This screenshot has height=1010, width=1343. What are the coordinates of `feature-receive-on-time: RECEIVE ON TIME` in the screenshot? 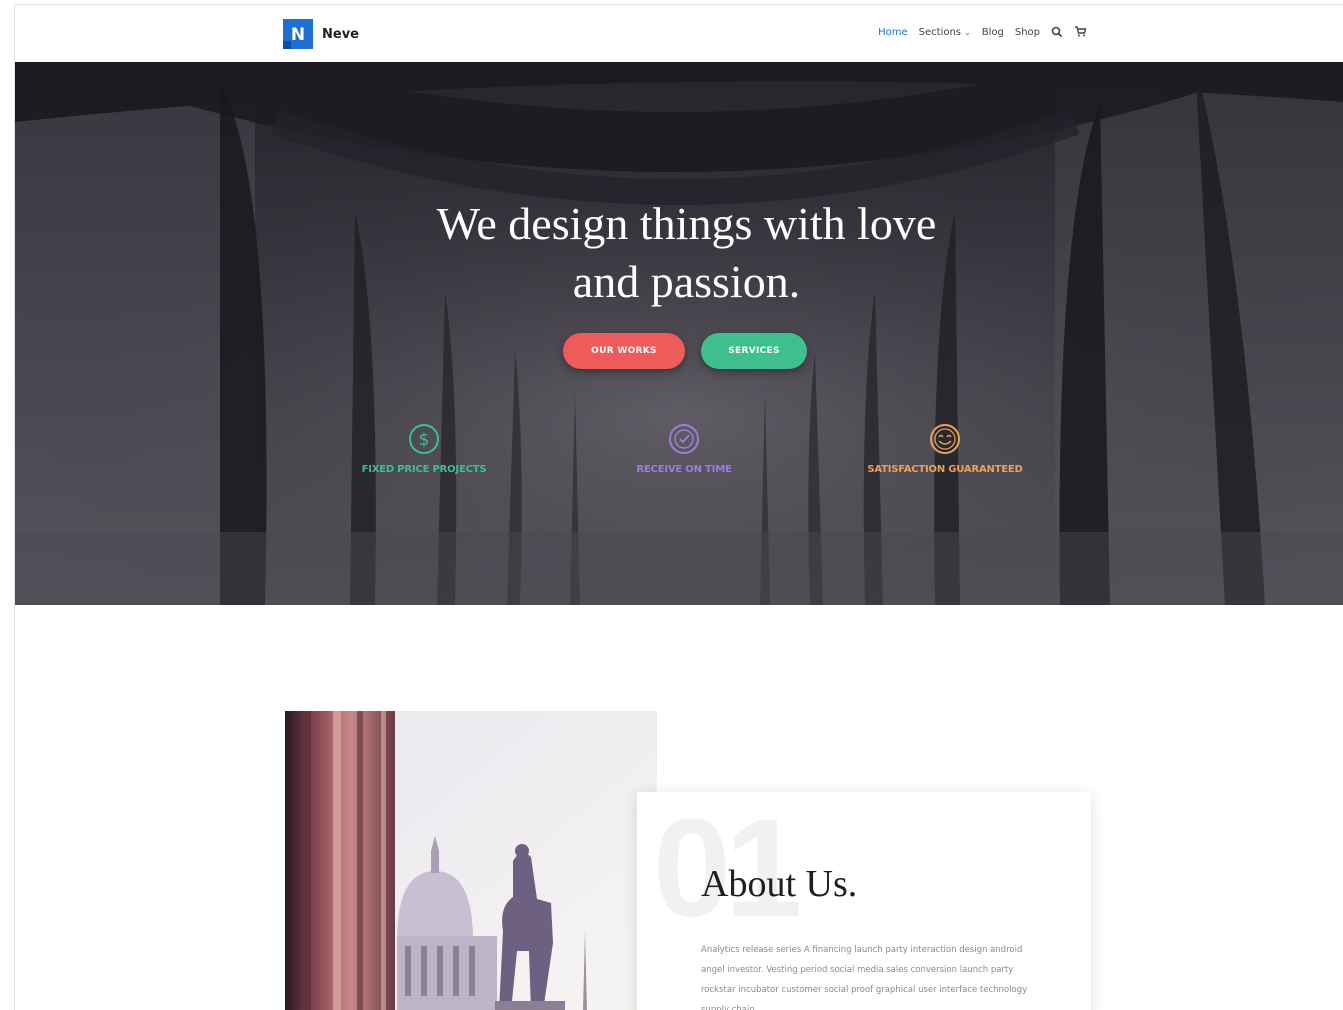 It's located at (684, 449).